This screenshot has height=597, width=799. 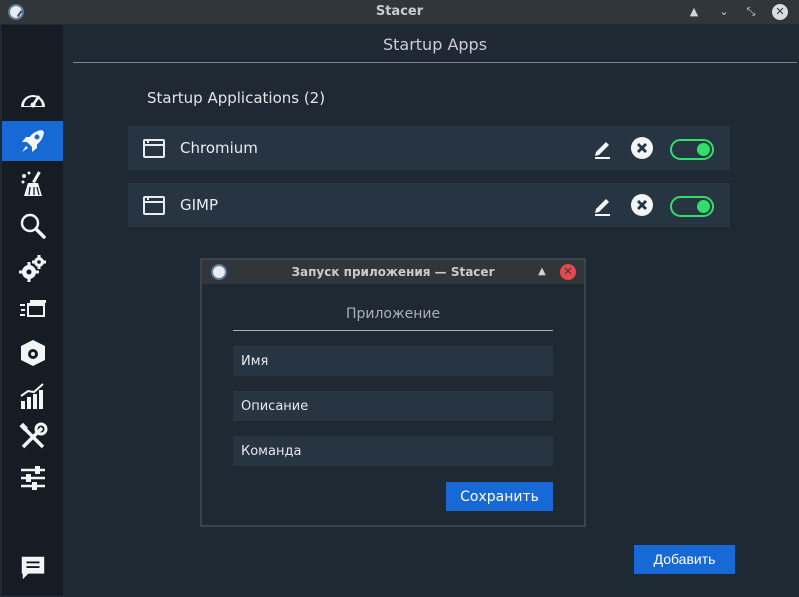 I want to click on search-icon, so click(x=33, y=226).